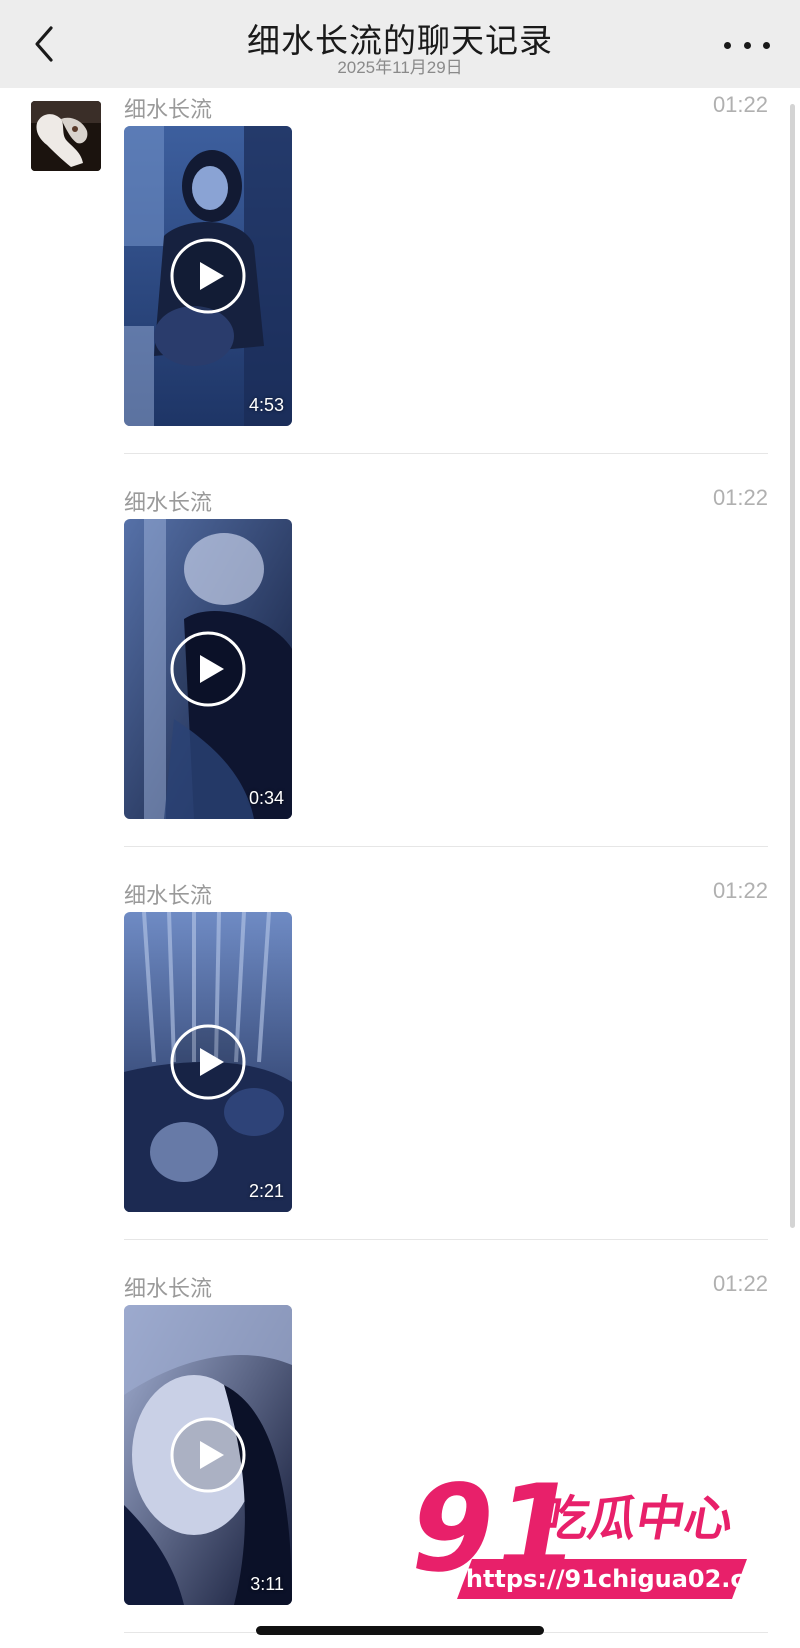 This screenshot has width=800, height=1648. I want to click on video-thumbnail: 2:21, so click(208, 1062).